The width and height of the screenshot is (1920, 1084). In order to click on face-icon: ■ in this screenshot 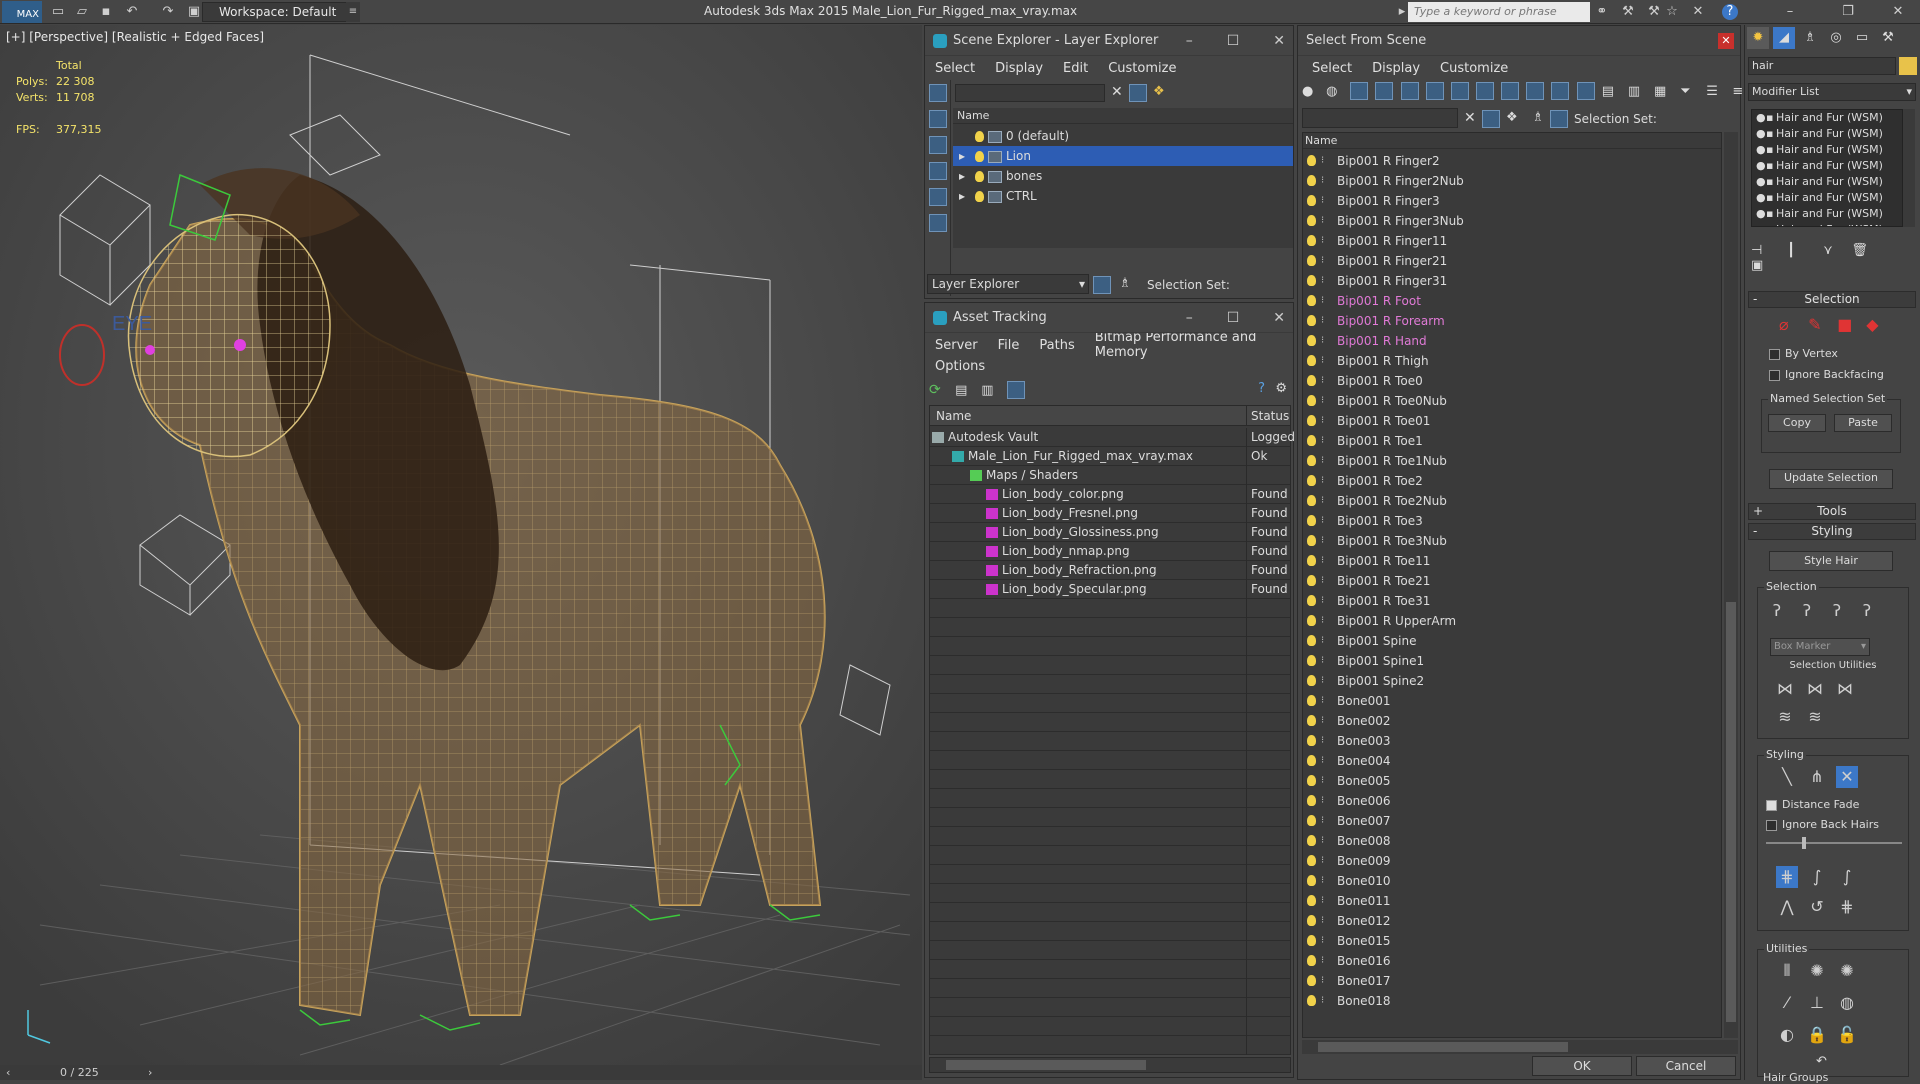, I will do `click(1849, 324)`.